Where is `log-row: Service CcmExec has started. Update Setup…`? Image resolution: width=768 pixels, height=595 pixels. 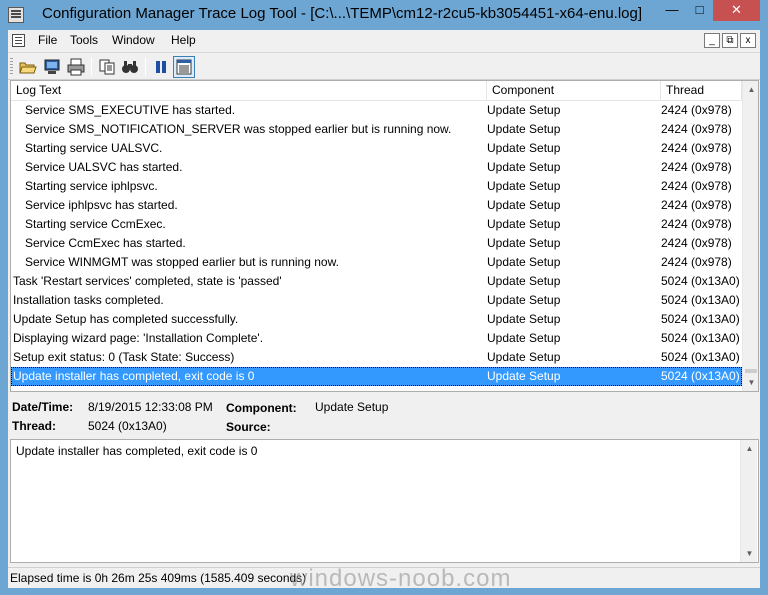 log-row: Service CcmExec has started. Update Setup… is located at coordinates (376, 243).